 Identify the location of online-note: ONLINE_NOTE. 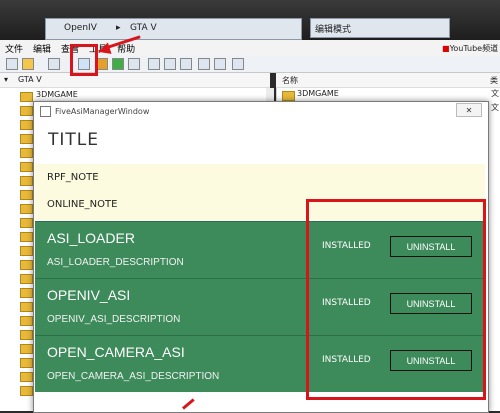
(82, 204).